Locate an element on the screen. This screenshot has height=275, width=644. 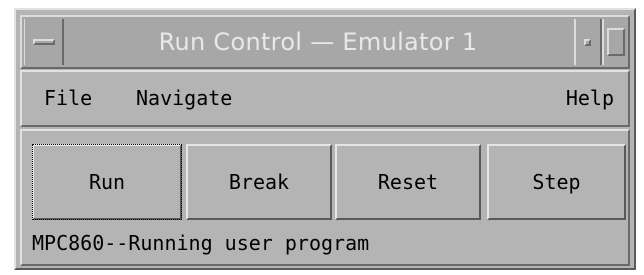
status-message: MPC860--Running user program is located at coordinates (201, 243).